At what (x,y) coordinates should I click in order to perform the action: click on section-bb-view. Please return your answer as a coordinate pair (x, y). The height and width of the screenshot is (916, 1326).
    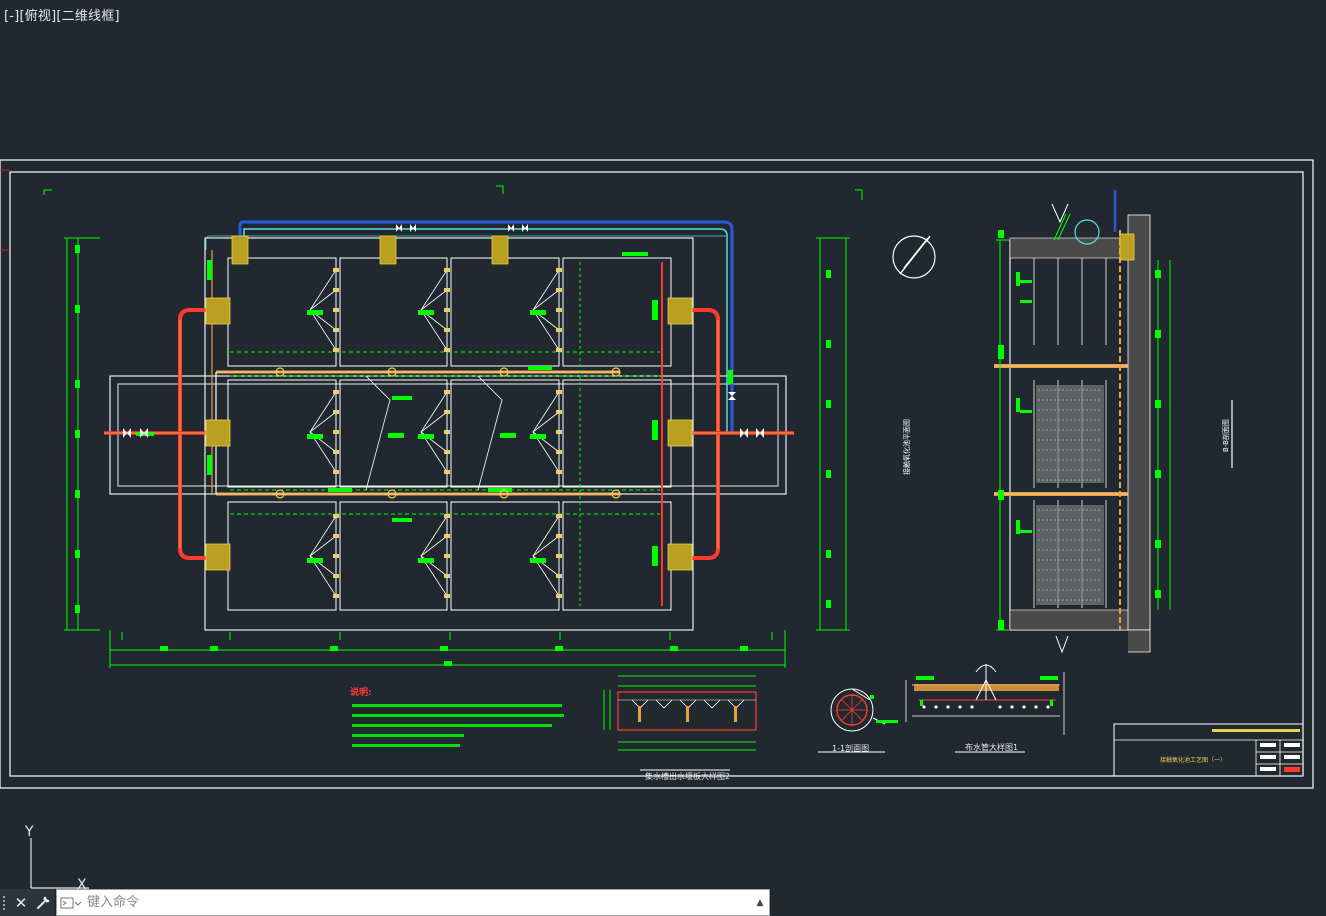
    Looking at the image, I should click on (1113, 422).